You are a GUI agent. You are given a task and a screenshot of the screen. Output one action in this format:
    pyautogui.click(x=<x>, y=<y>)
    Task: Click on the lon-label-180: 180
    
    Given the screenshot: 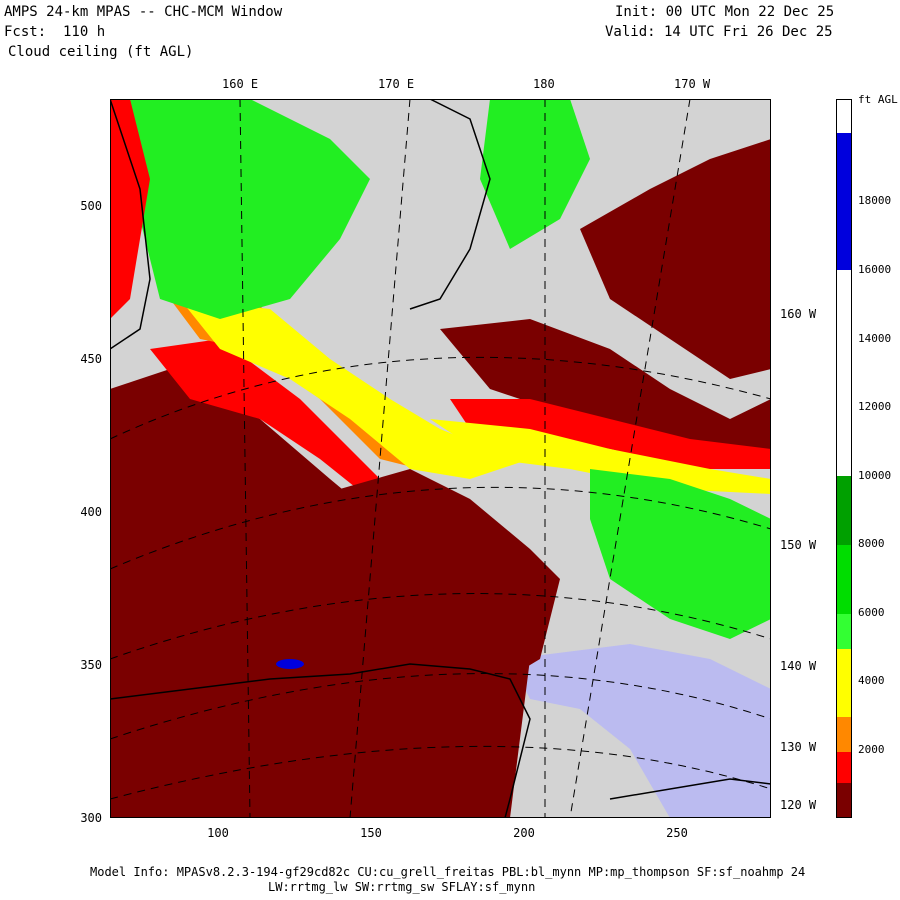 What is the action you would take?
    pyautogui.click(x=544, y=84)
    